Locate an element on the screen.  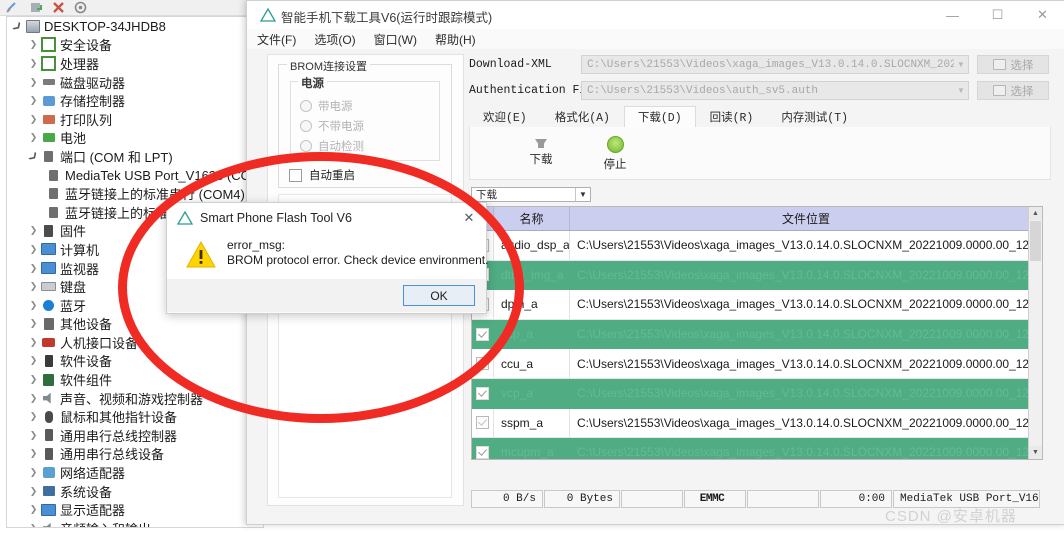
tree-node-18: ❯ 软件组件 is located at coordinates (135, 379).